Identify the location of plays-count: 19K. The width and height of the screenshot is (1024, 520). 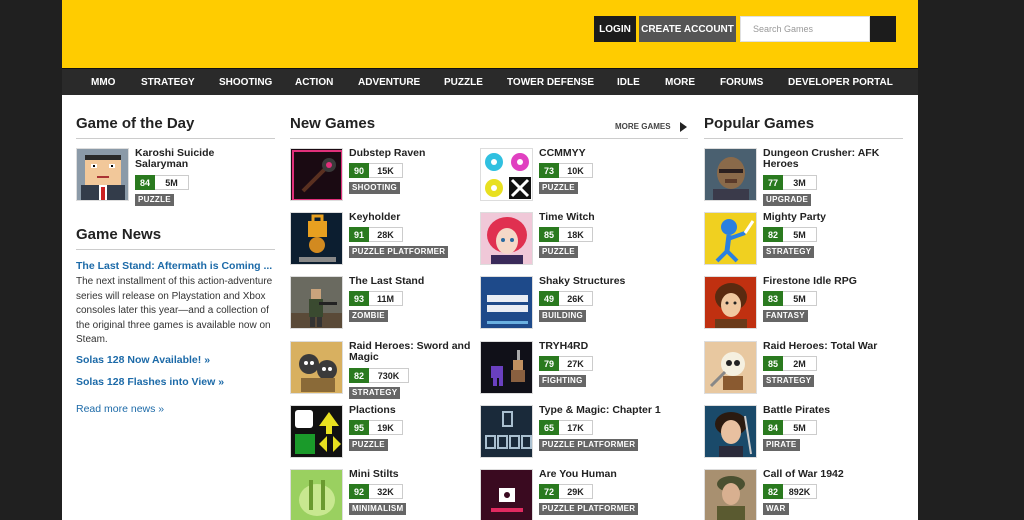
(386, 427).